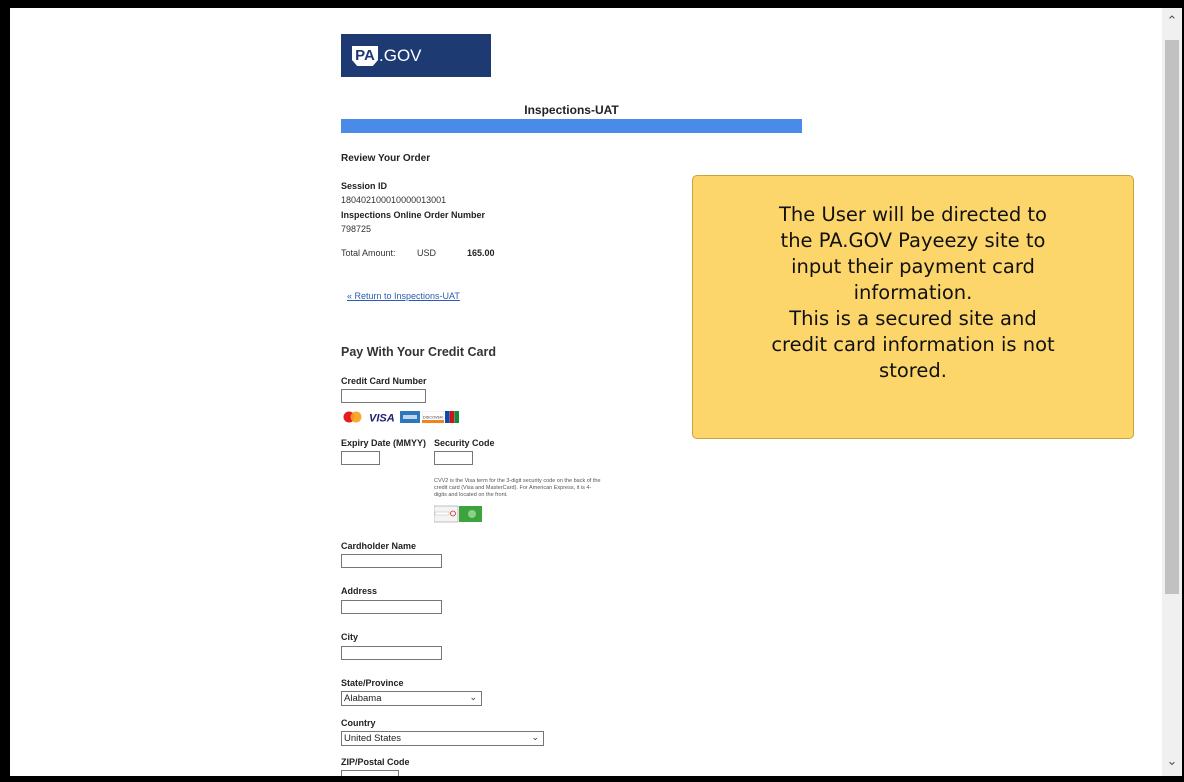 This screenshot has height=782, width=1184. I want to click on country-select: United States ⌄, so click(442, 738).